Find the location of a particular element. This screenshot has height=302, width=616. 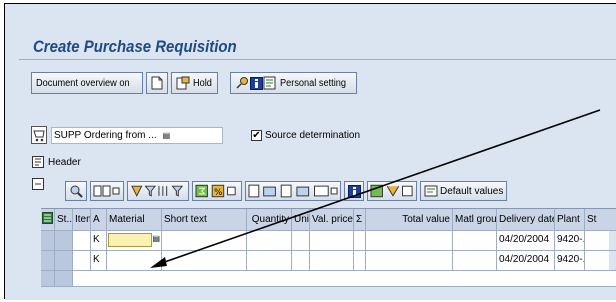

title-divider is located at coordinates (317, 59).